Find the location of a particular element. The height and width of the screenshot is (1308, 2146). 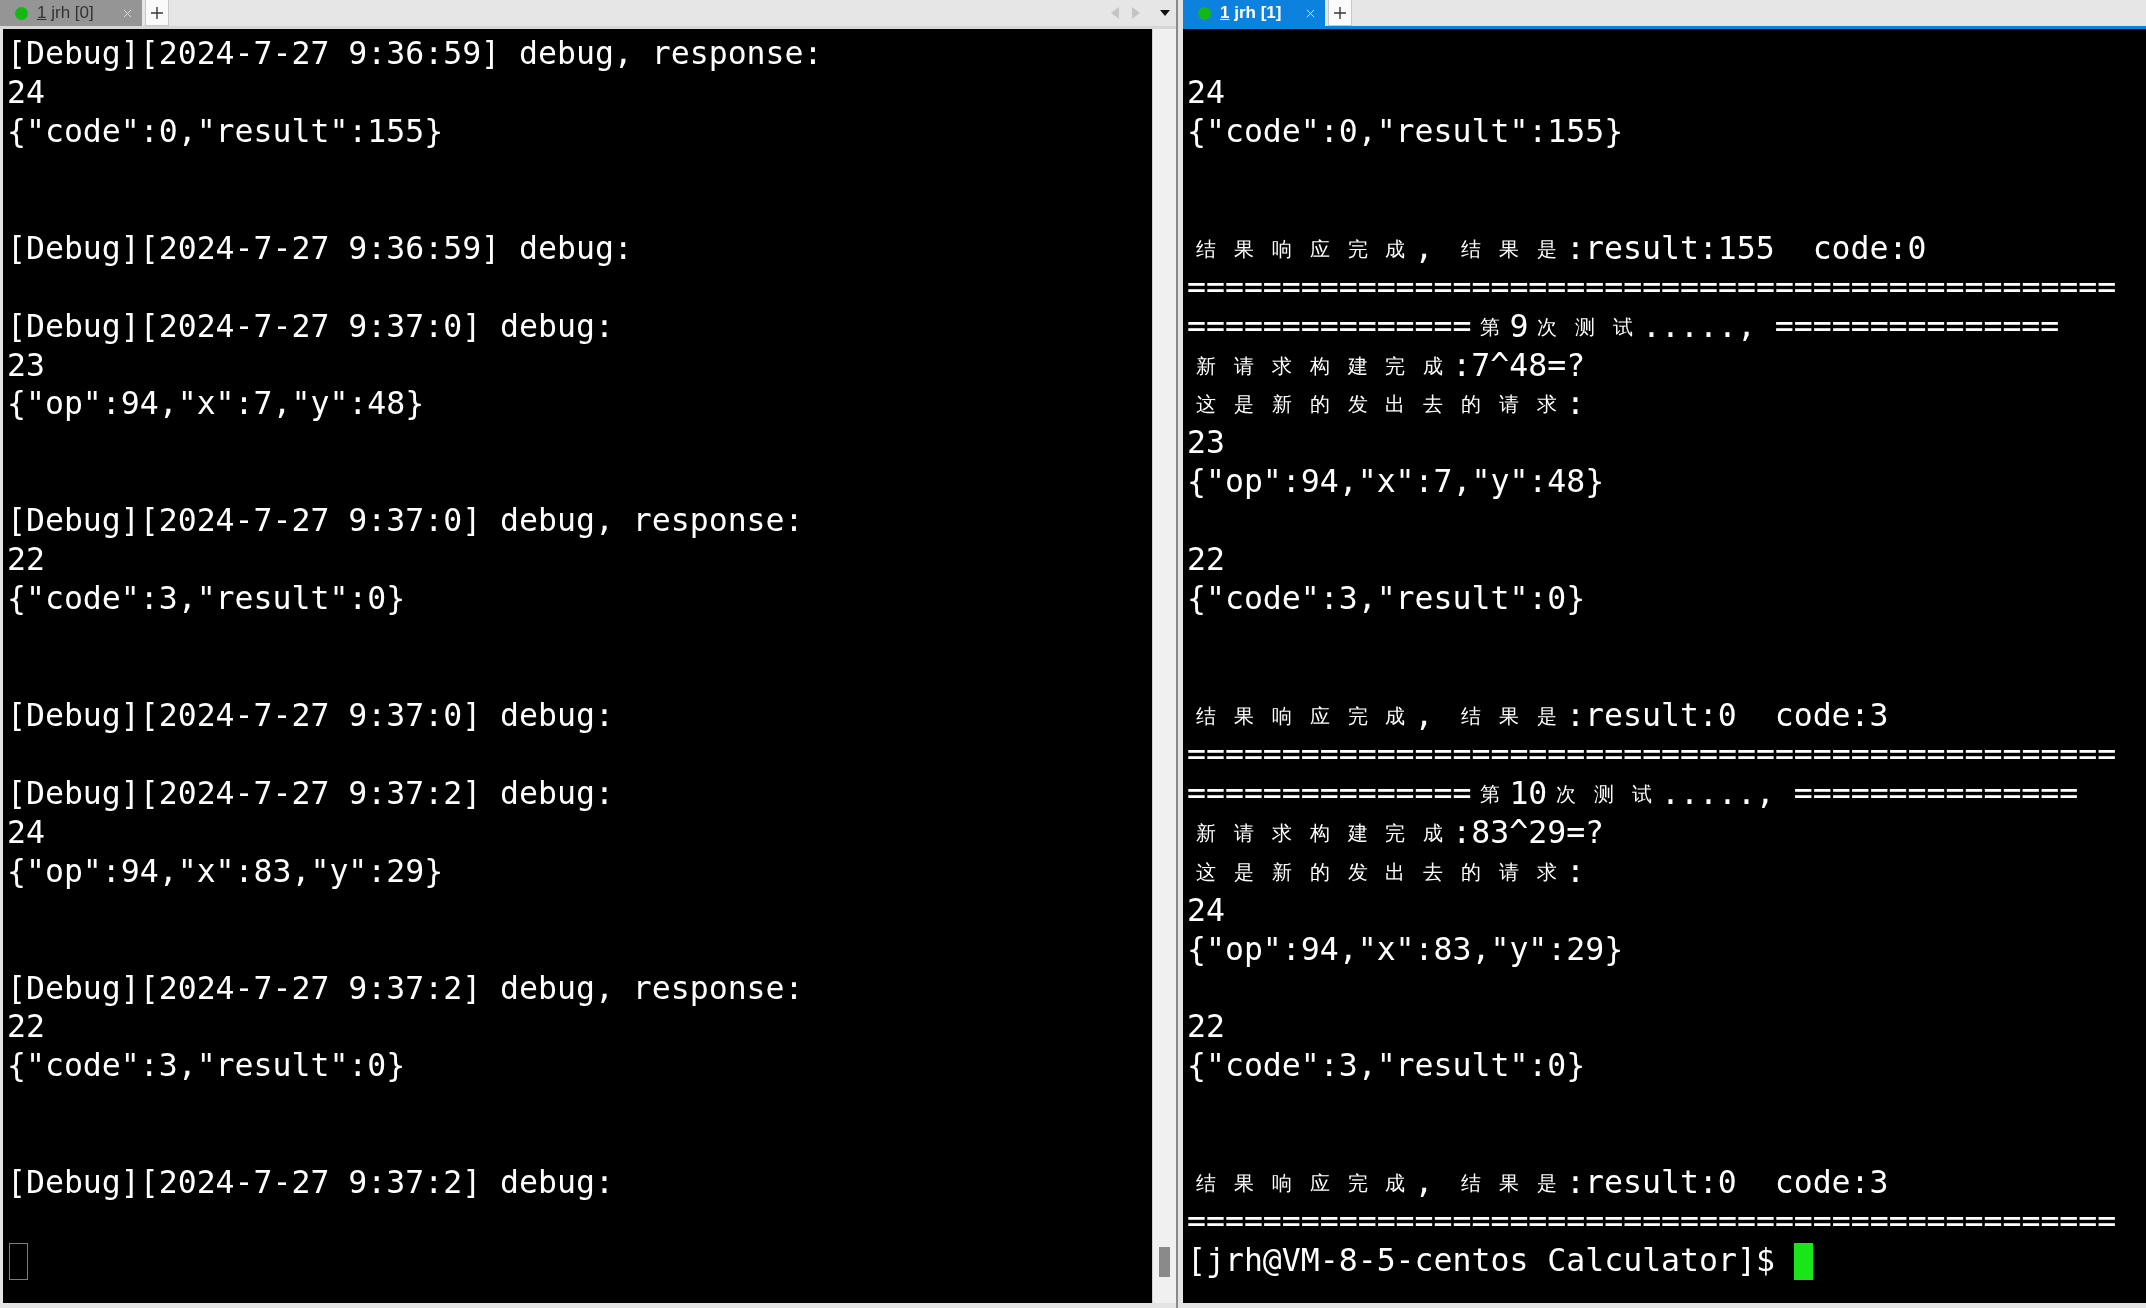

scroll-left-icon is located at coordinates (1115, 13).